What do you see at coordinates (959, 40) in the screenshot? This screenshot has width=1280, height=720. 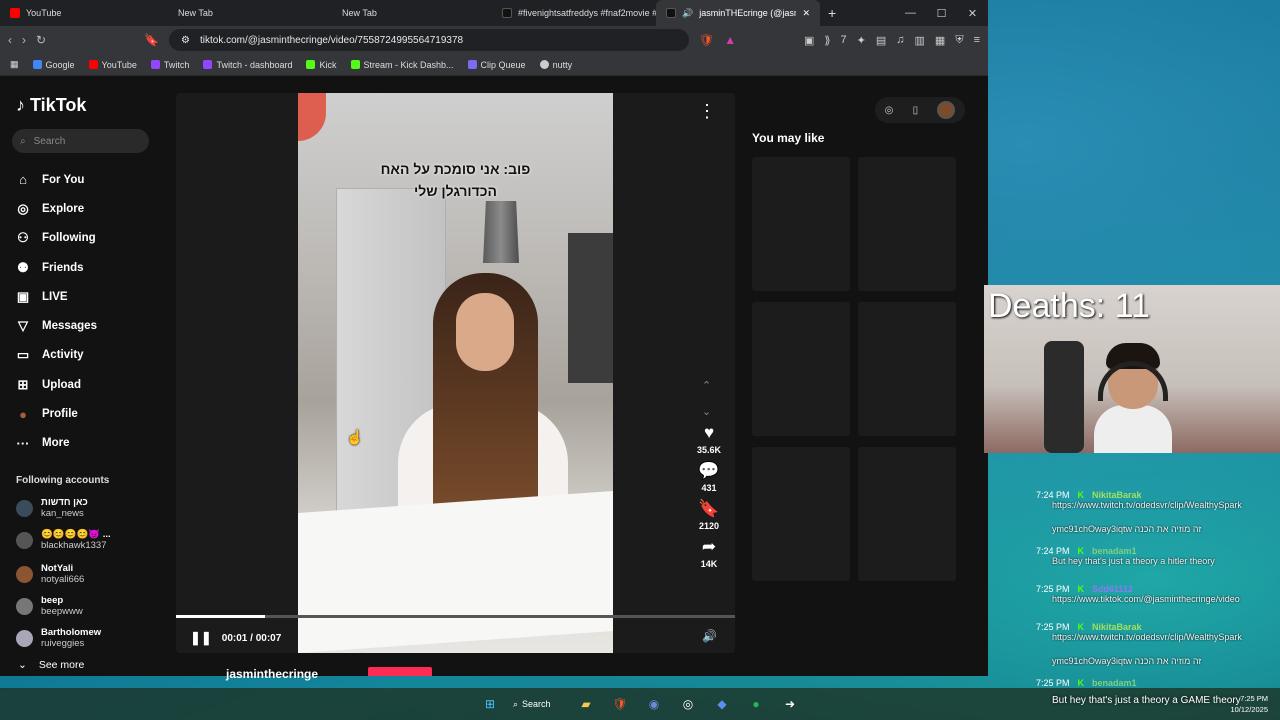 I see `shield-icon: ⛨` at bounding box center [959, 40].